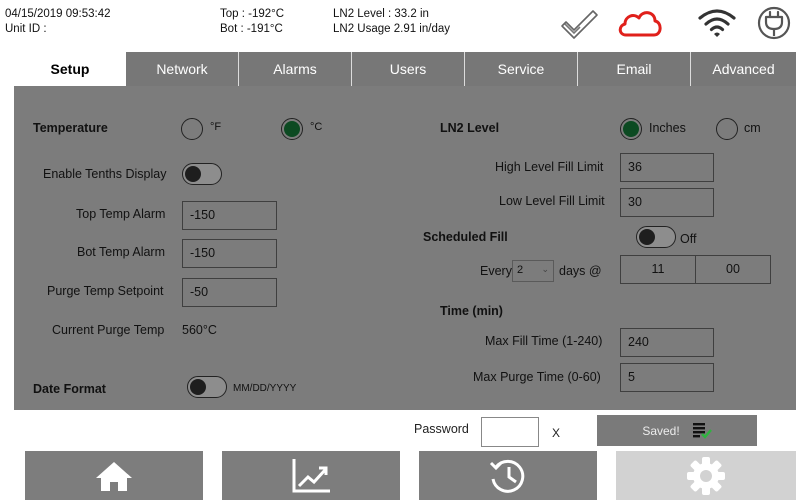 This screenshot has width=796, height=500. I want to click on cloud-icon, so click(640, 23).